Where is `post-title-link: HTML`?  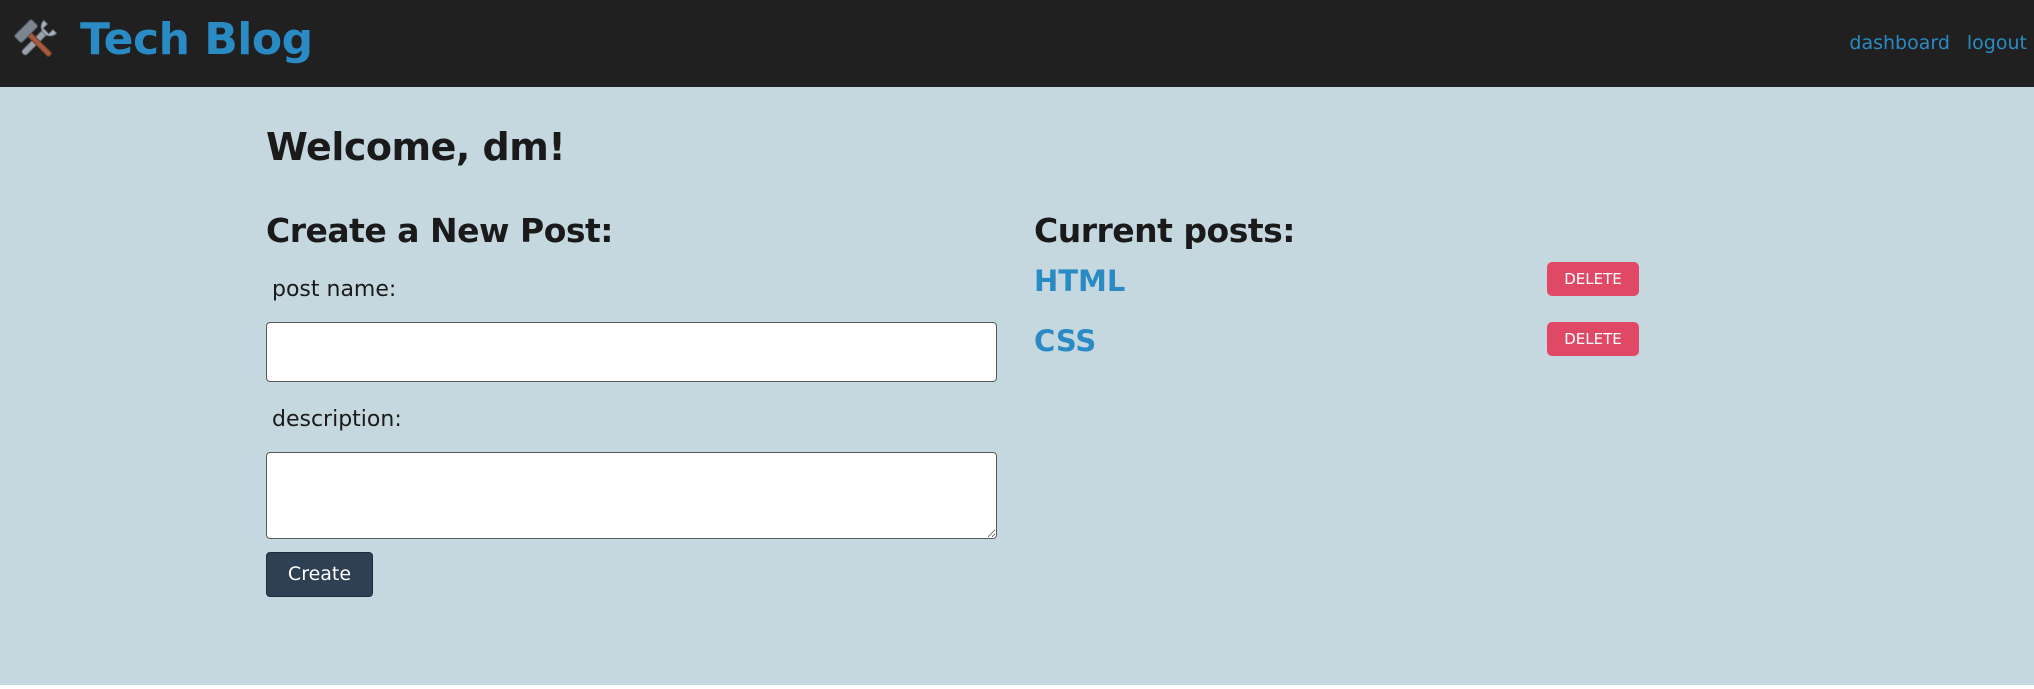
post-title-link: HTML is located at coordinates (1079, 281).